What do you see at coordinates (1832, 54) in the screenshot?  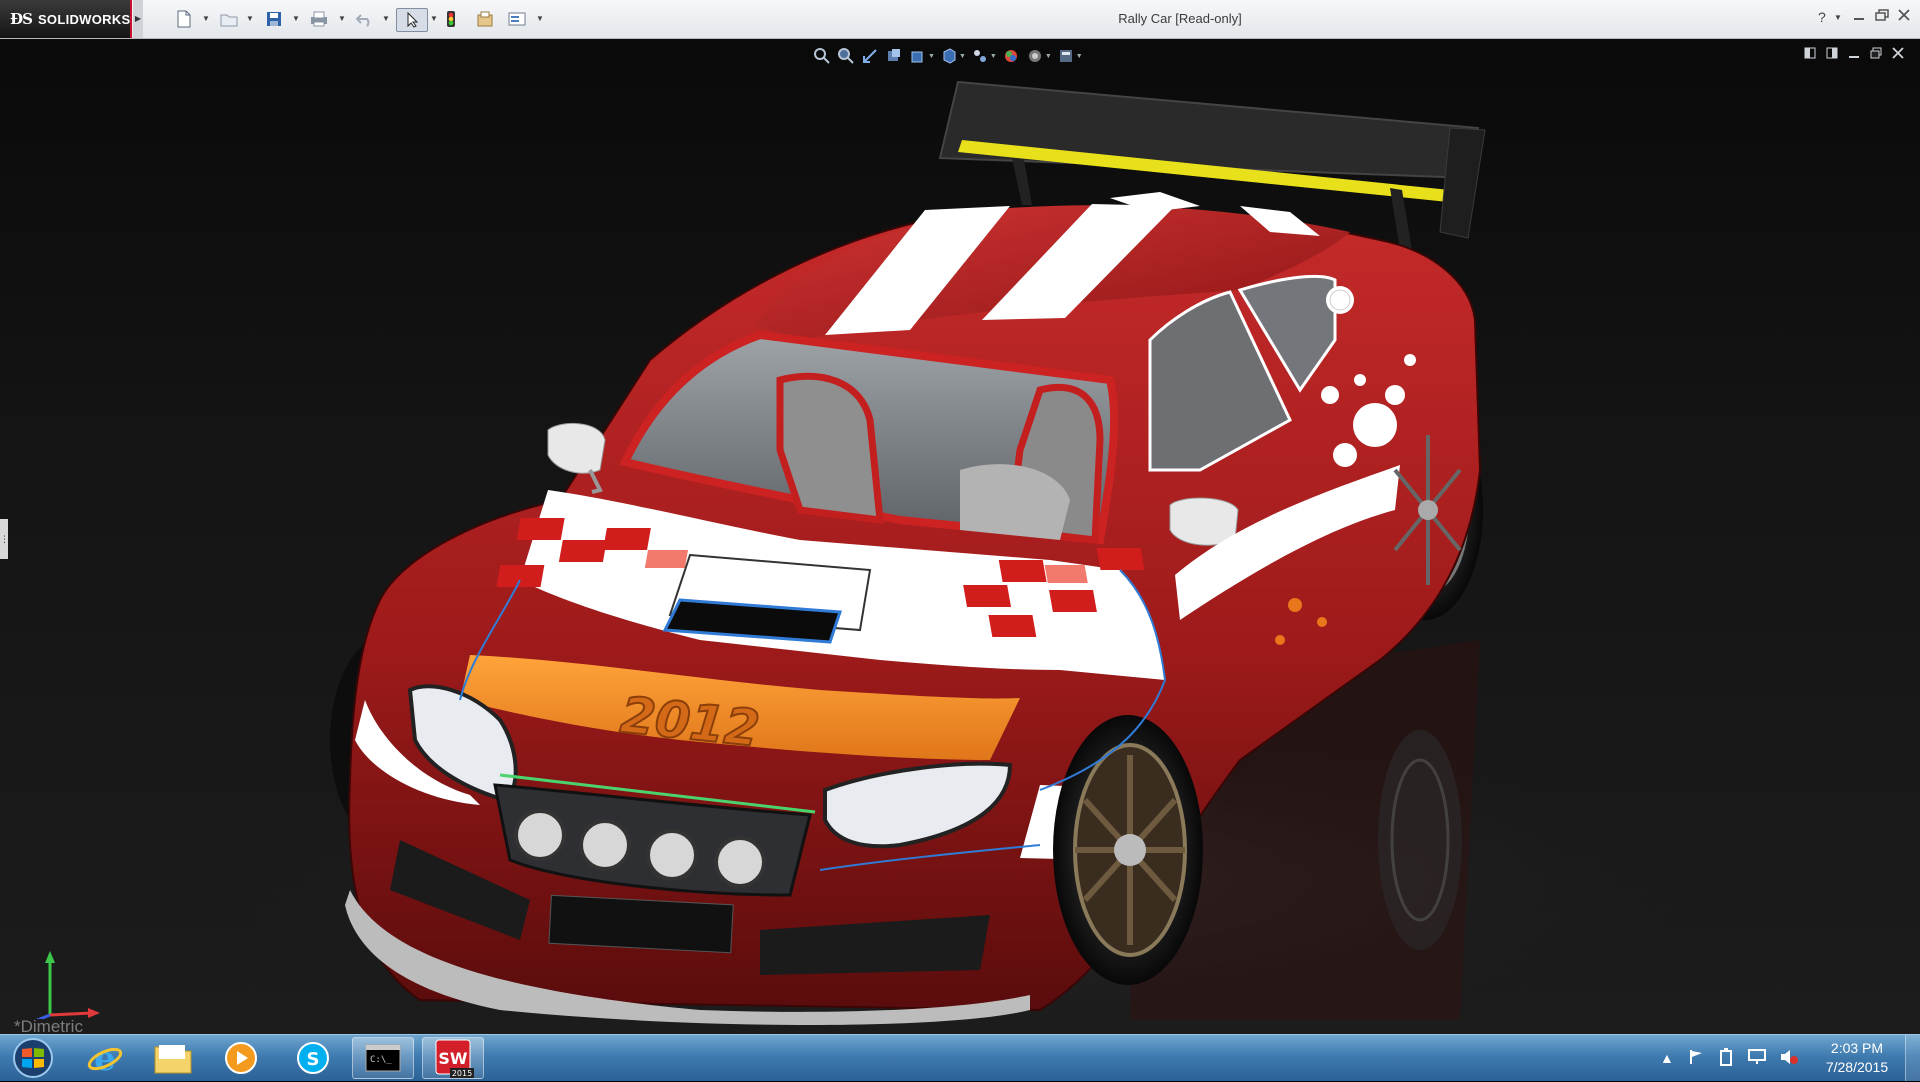 I see `split-view-right-icon` at bounding box center [1832, 54].